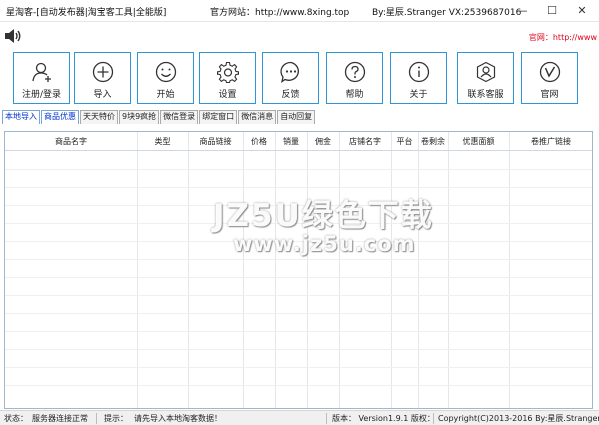  What do you see at coordinates (60, 117) in the screenshot?
I see `tab-product-discount: 商品优惠` at bounding box center [60, 117].